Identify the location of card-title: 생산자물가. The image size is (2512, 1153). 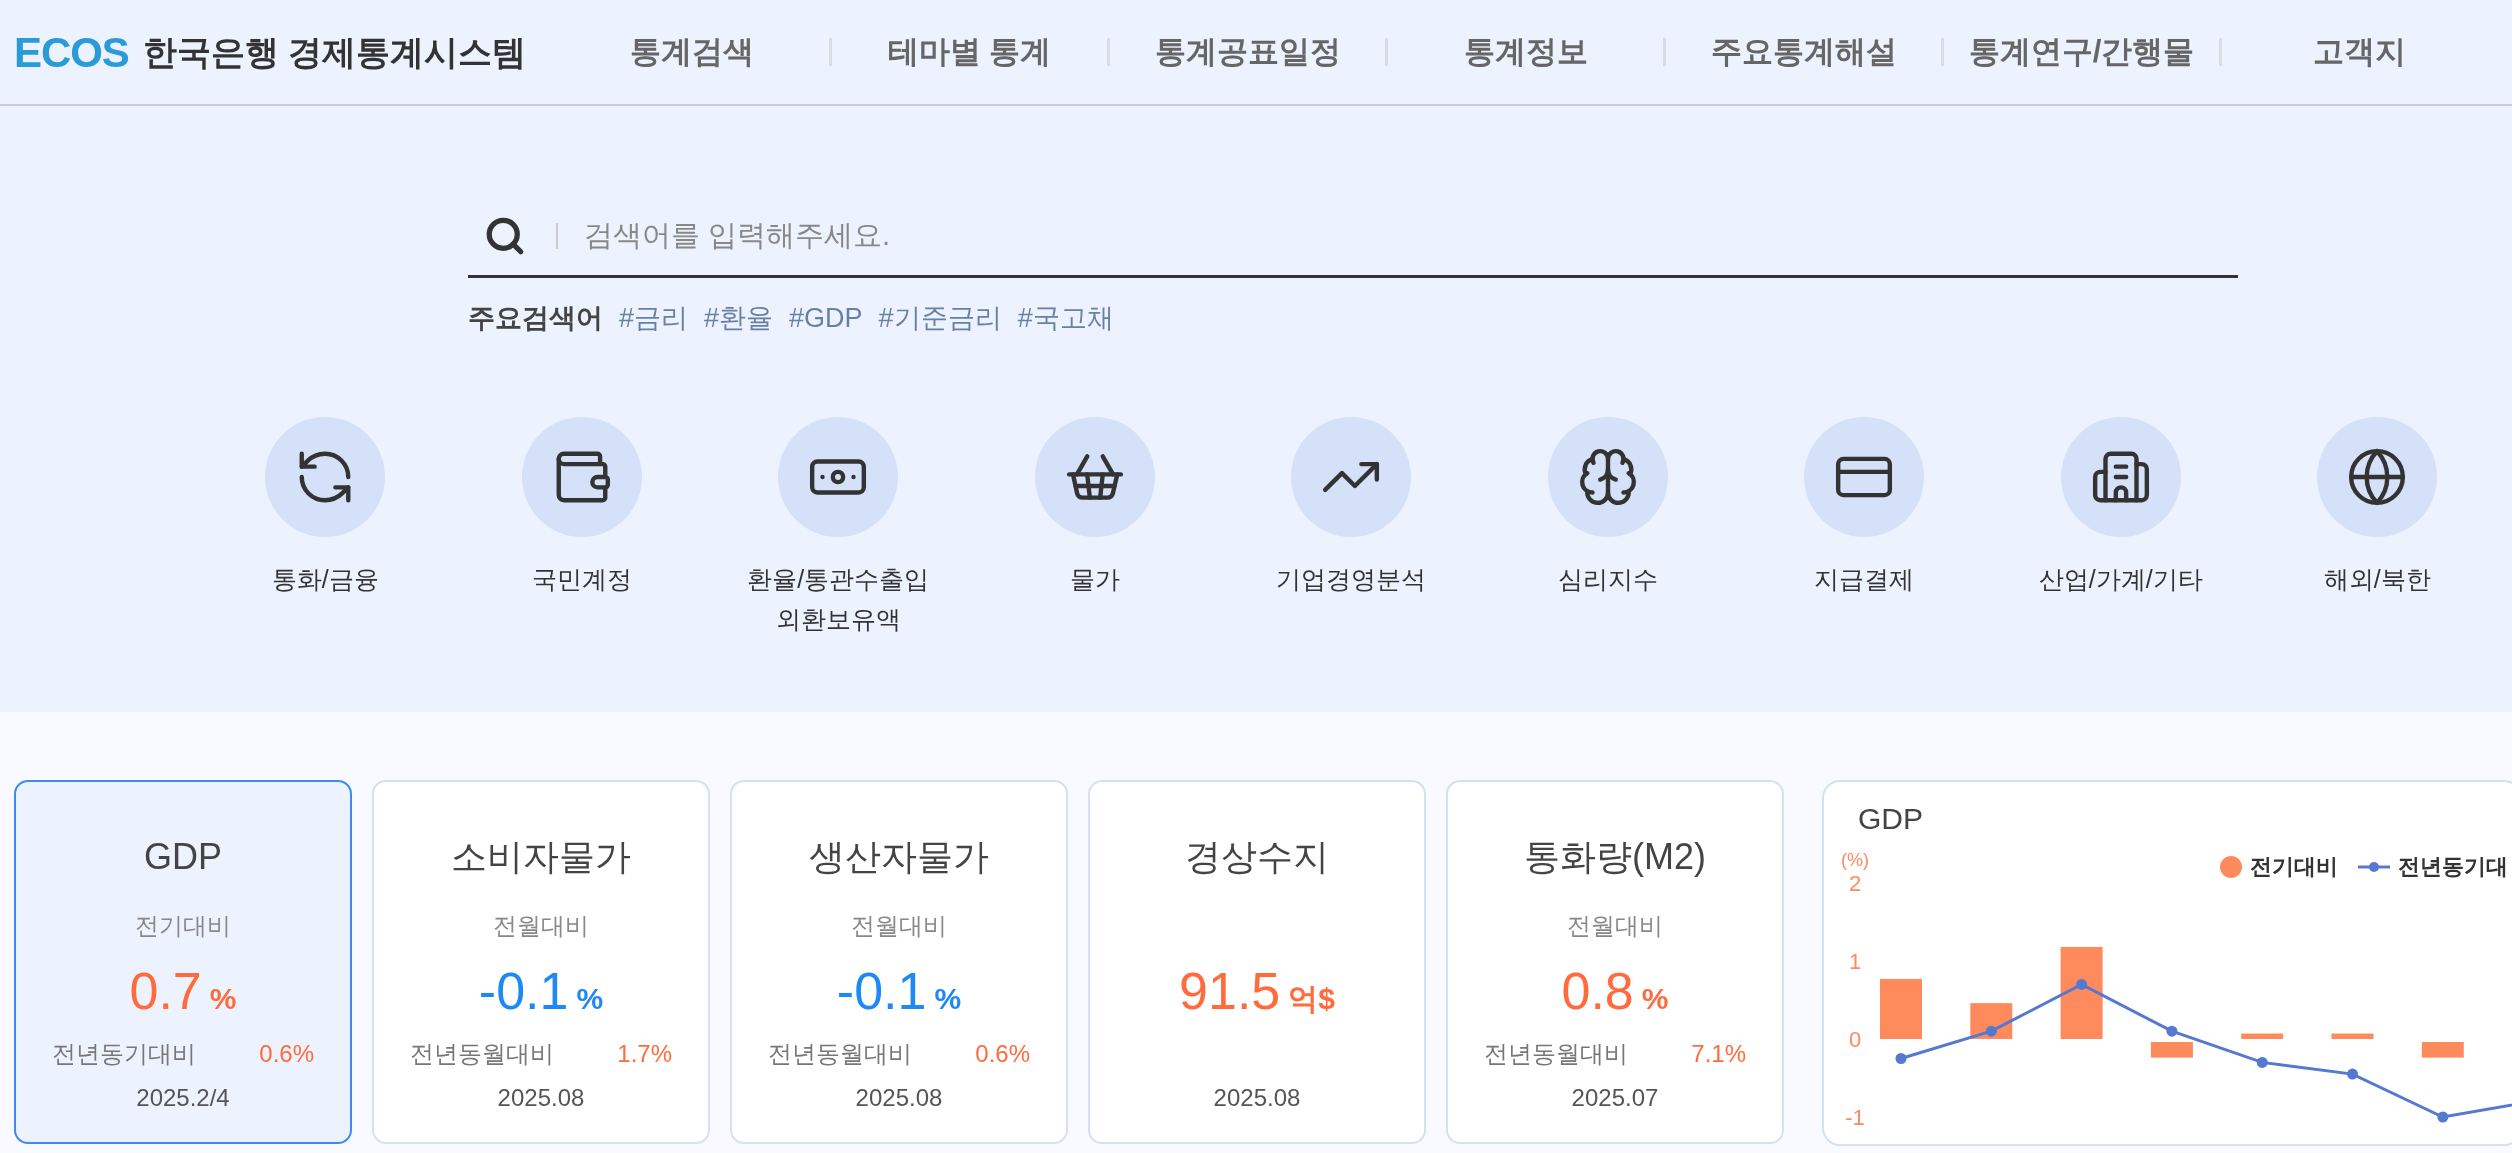
(899, 857).